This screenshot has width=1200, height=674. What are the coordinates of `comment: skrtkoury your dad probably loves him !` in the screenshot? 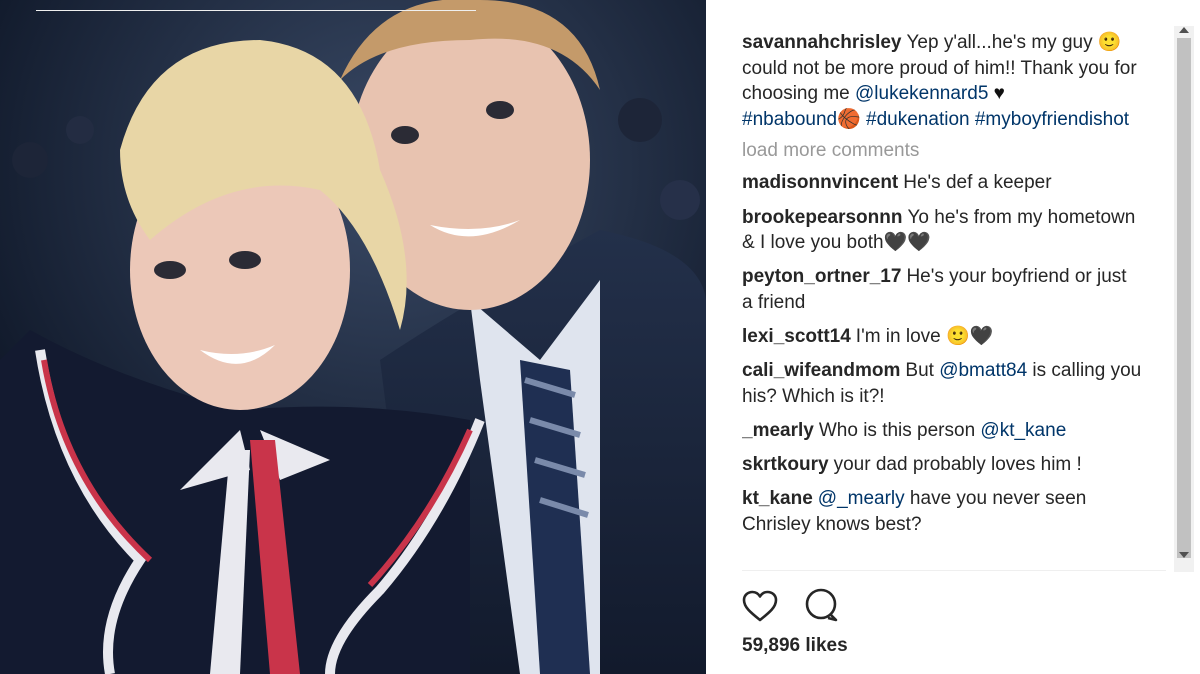 It's located at (942, 465).